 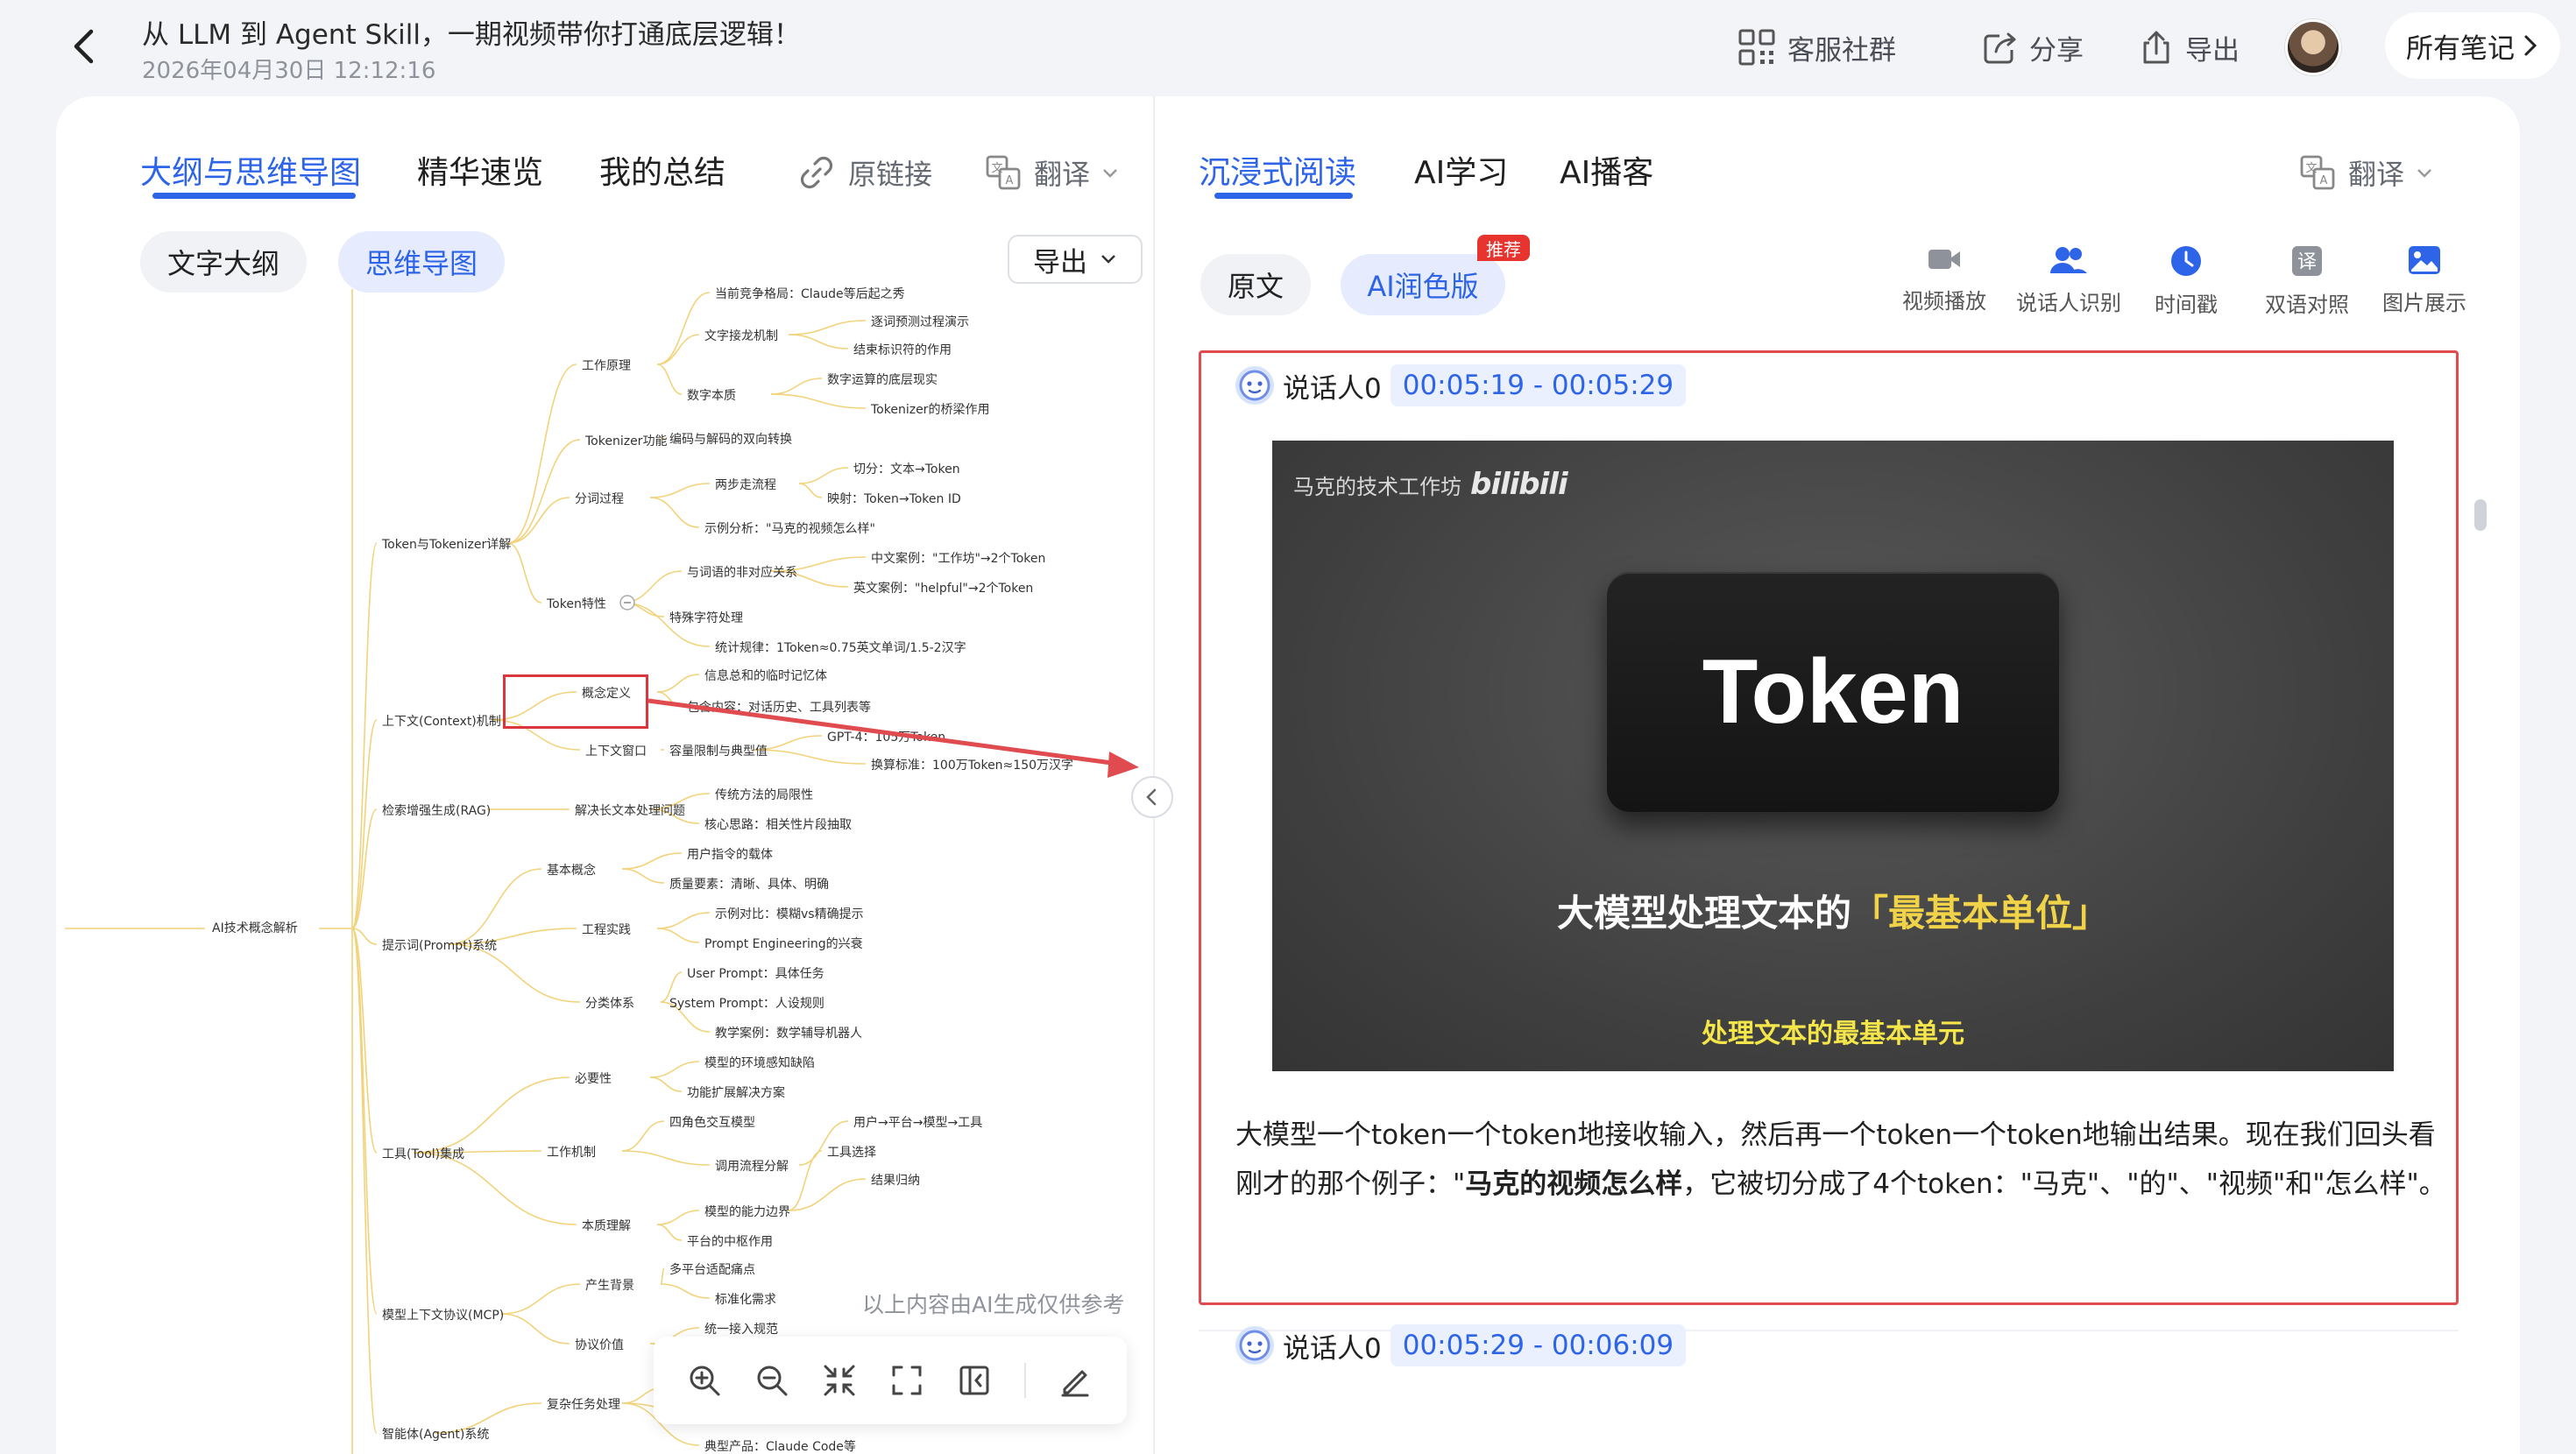 I want to click on qrcode-icon, so click(x=1756, y=47).